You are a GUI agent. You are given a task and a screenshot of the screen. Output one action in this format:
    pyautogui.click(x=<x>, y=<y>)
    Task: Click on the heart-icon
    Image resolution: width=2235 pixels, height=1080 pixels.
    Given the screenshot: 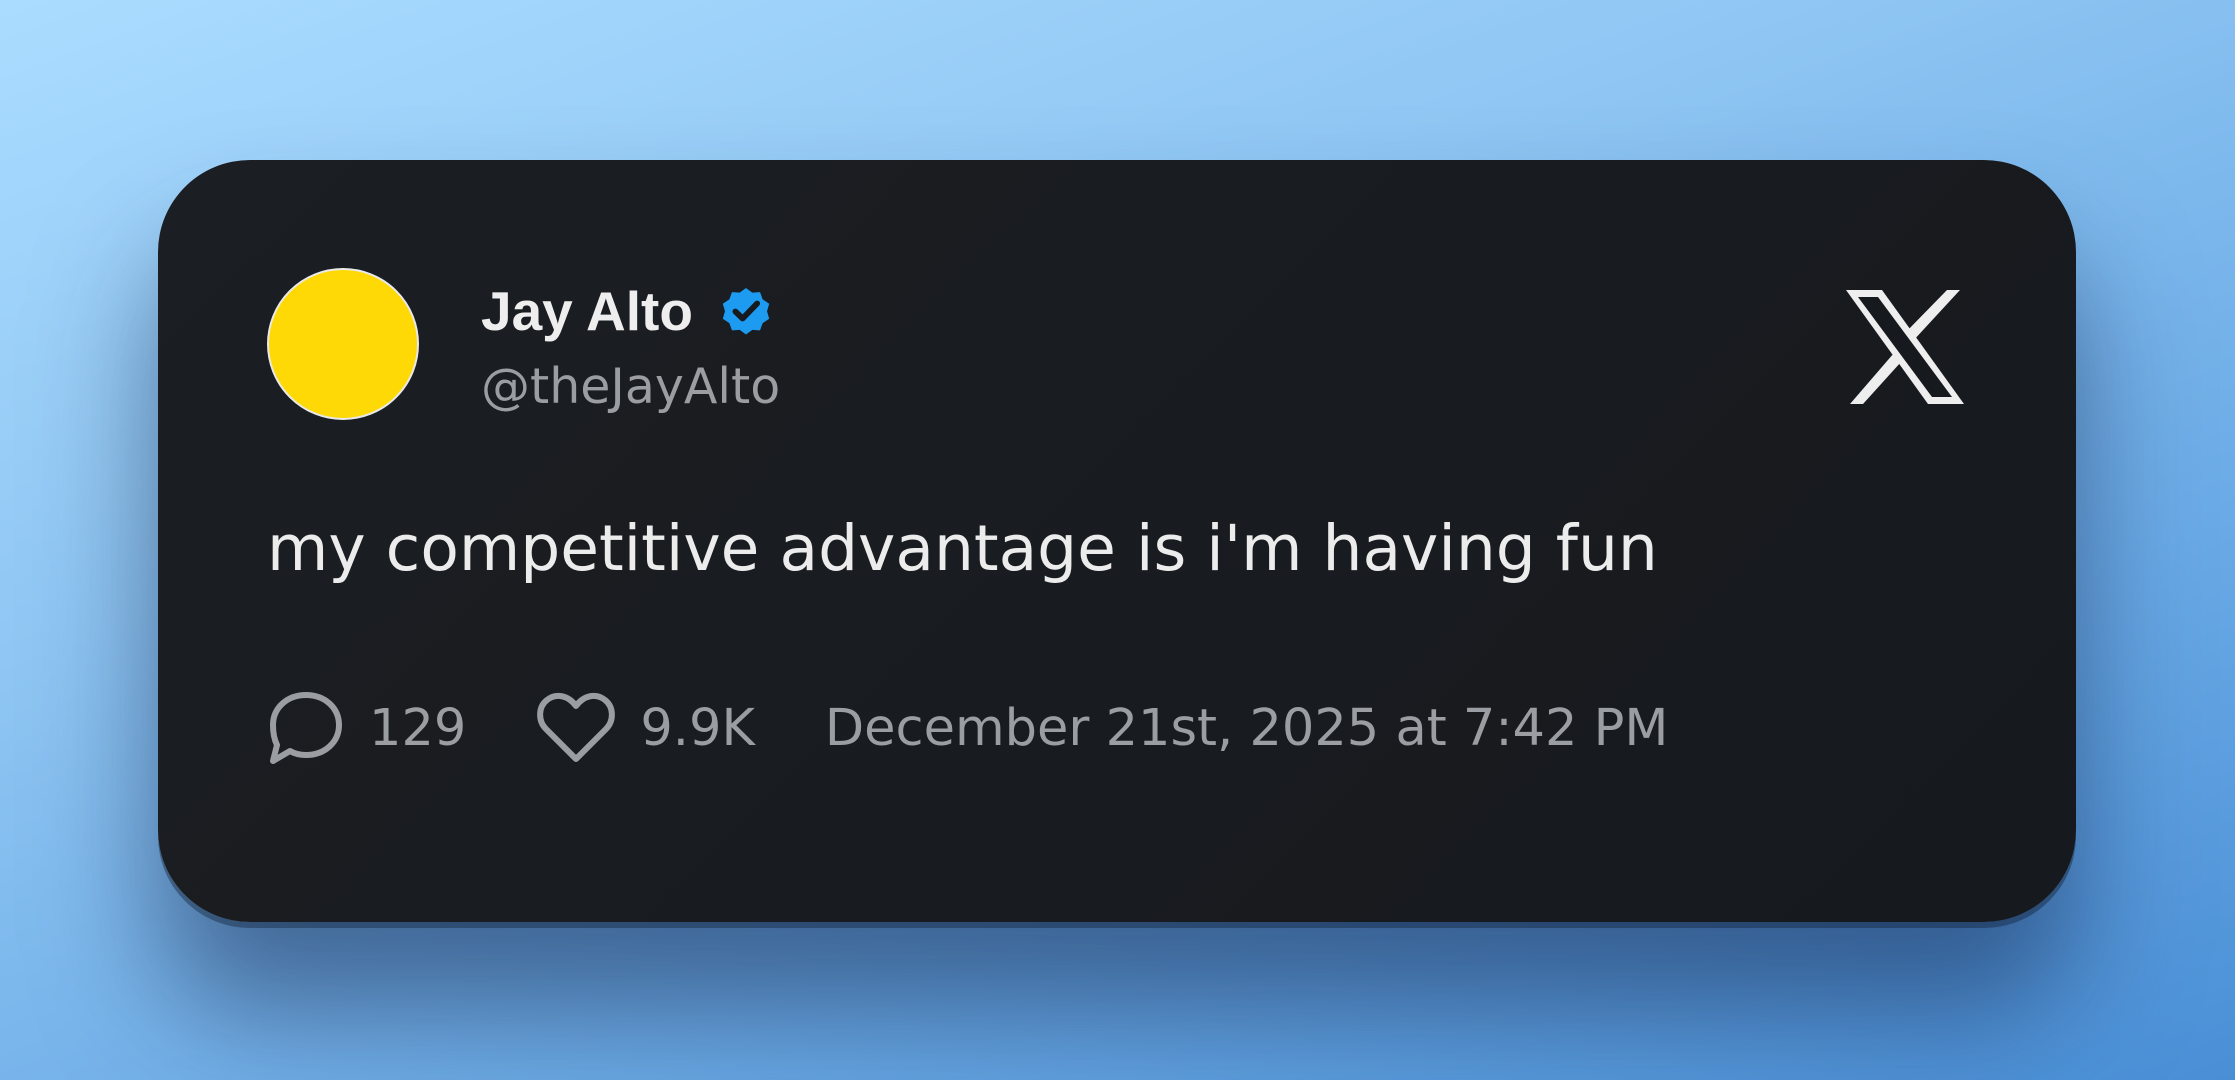 What is the action you would take?
    pyautogui.click(x=576, y=728)
    